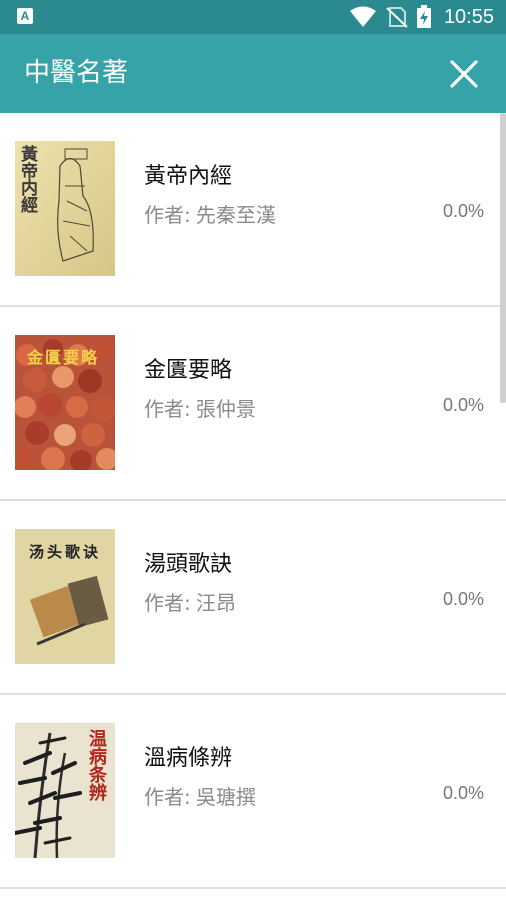 This screenshot has width=506, height=900. I want to click on status-icons: 10:55, so click(421, 17).